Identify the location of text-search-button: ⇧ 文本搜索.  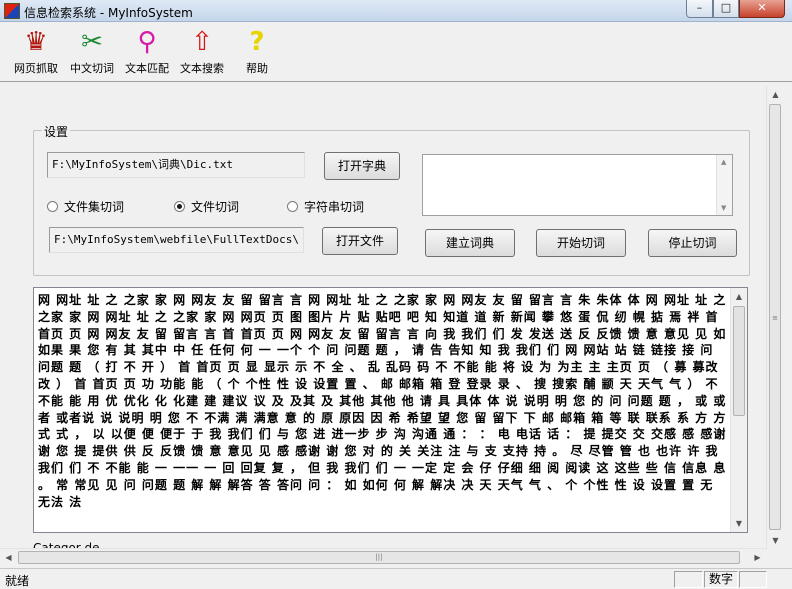
(202, 53).